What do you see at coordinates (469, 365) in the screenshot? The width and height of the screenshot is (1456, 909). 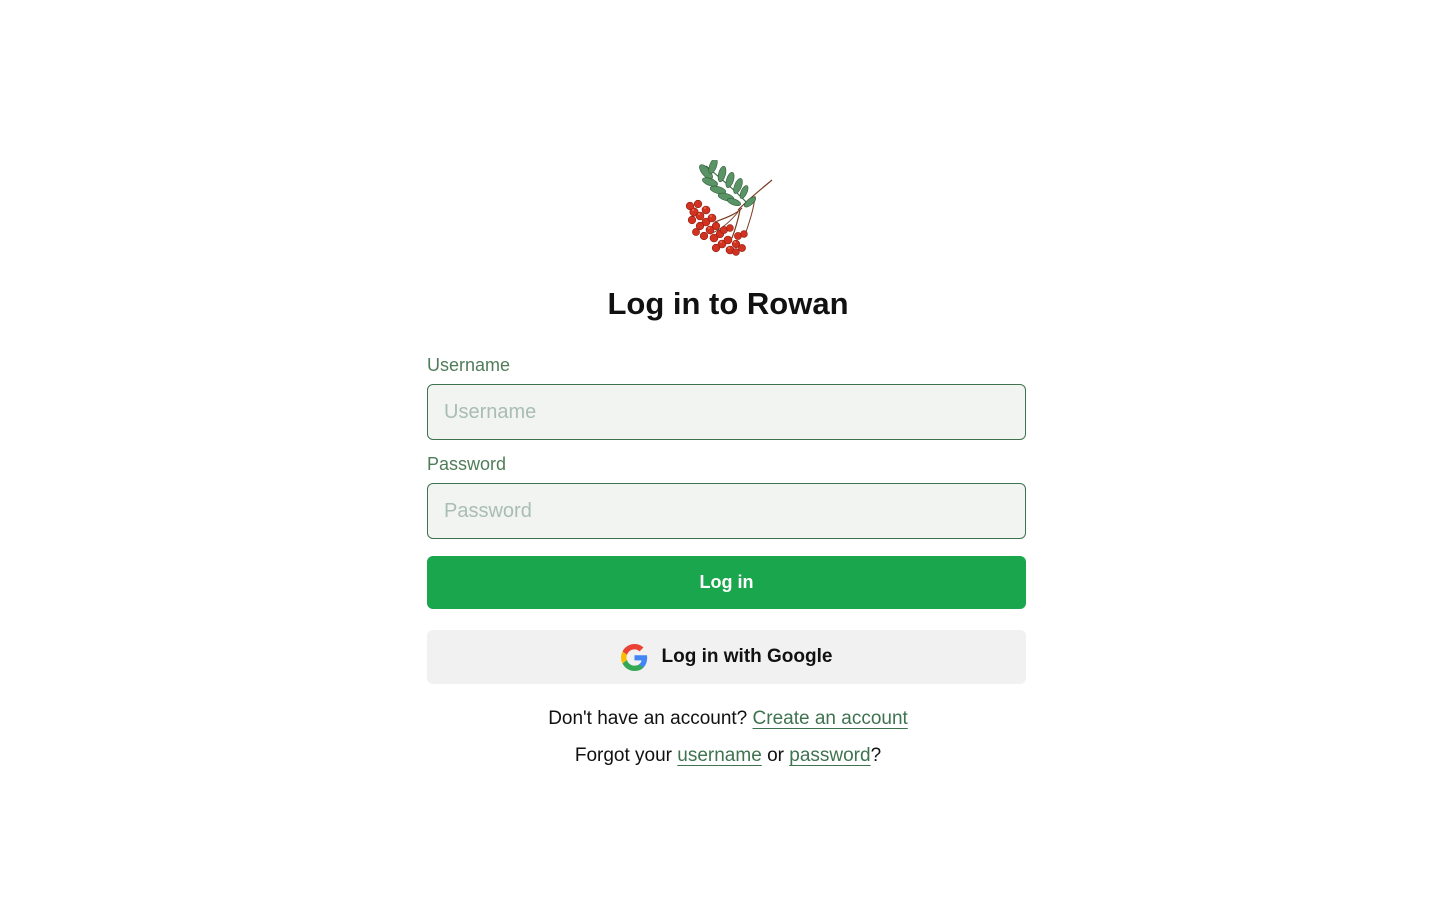 I see `username-label: Username` at bounding box center [469, 365].